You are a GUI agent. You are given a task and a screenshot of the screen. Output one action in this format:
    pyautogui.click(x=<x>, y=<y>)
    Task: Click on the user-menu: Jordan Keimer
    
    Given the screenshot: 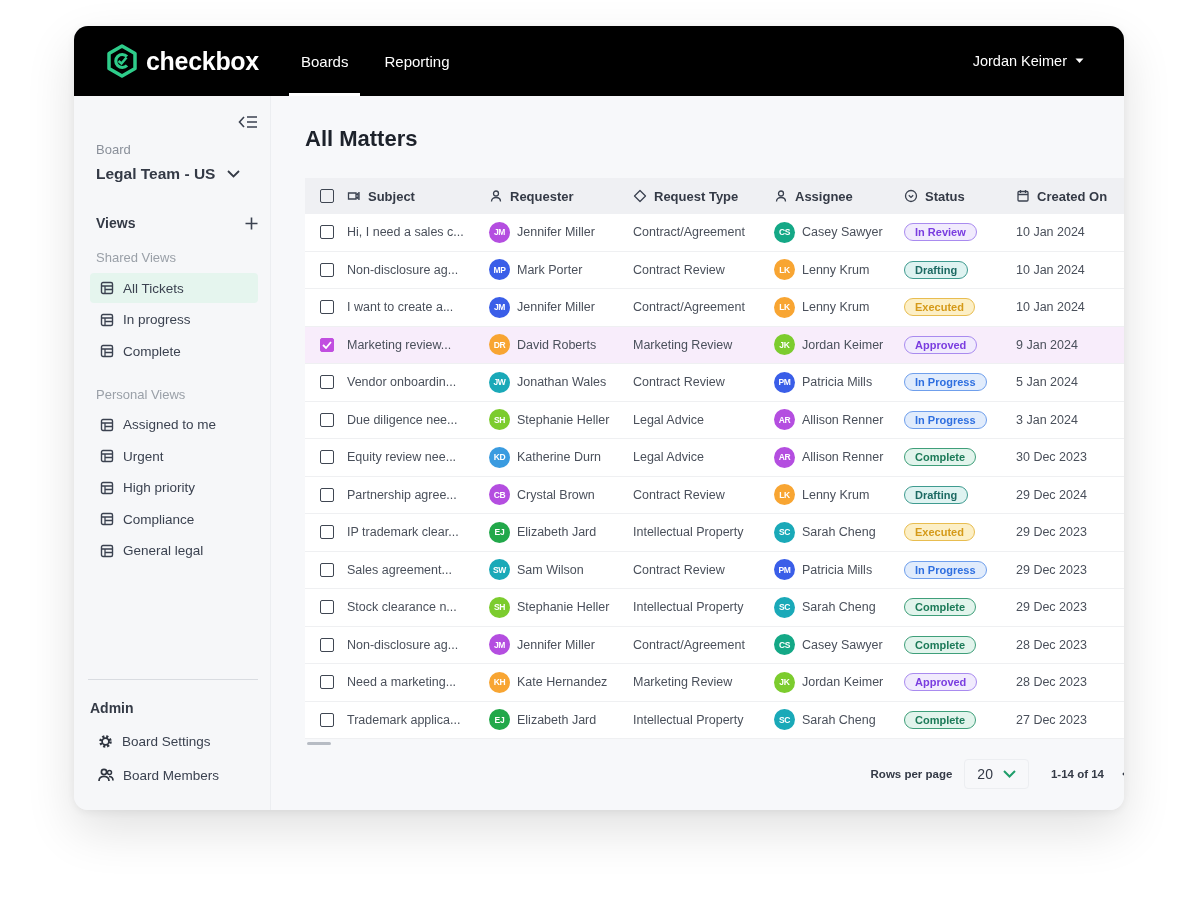 What is the action you would take?
    pyautogui.click(x=1028, y=61)
    